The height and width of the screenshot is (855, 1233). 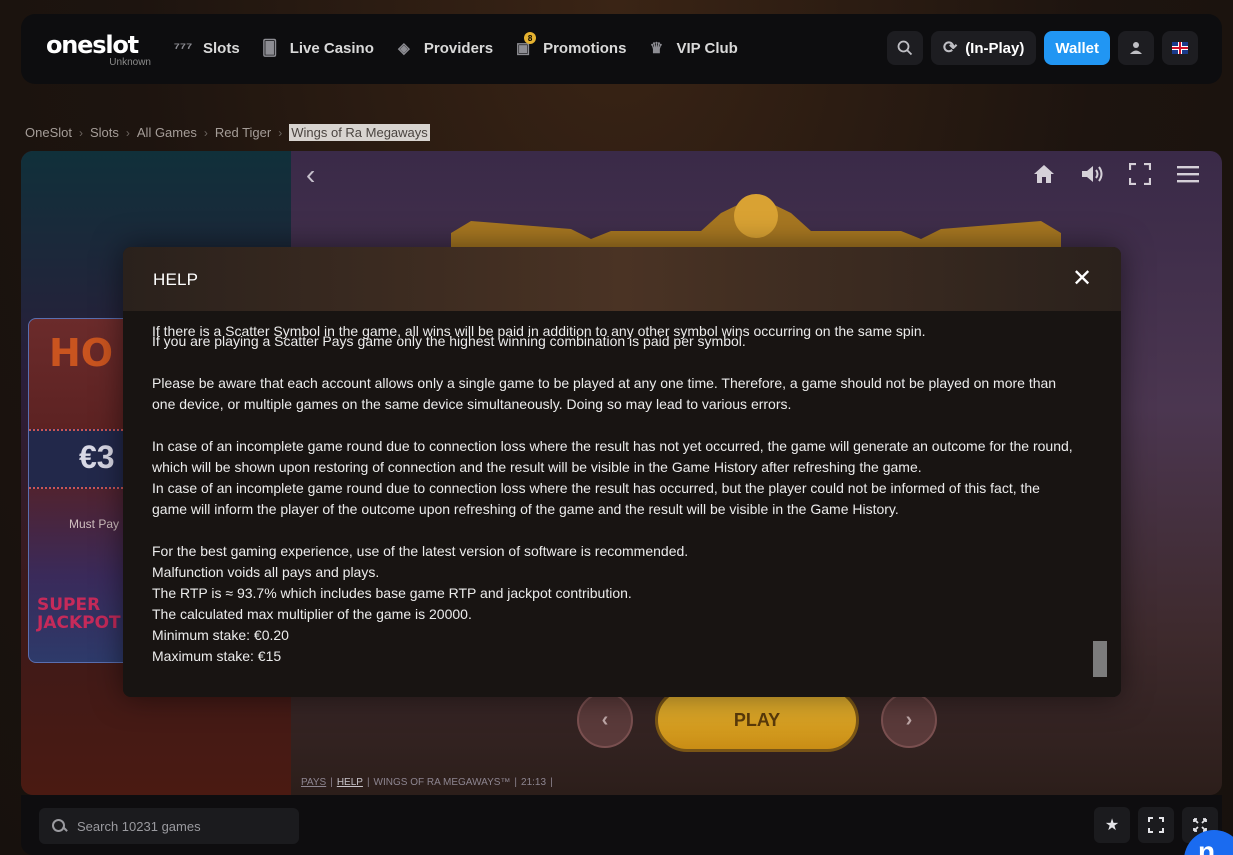 I want to click on search-placeholder: Search 10231 games, so click(x=139, y=826).